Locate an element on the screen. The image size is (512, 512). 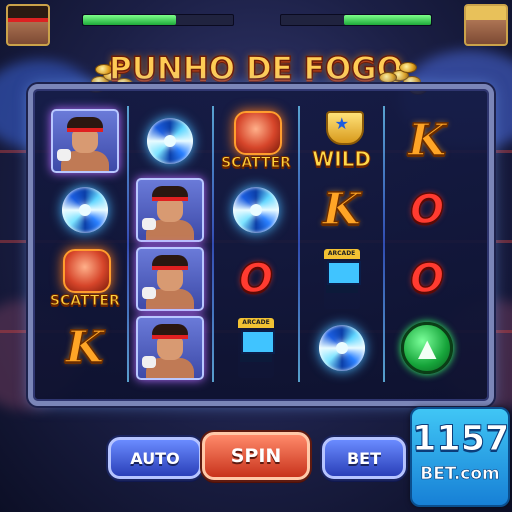
bet-label: BET is located at coordinates (364, 458).